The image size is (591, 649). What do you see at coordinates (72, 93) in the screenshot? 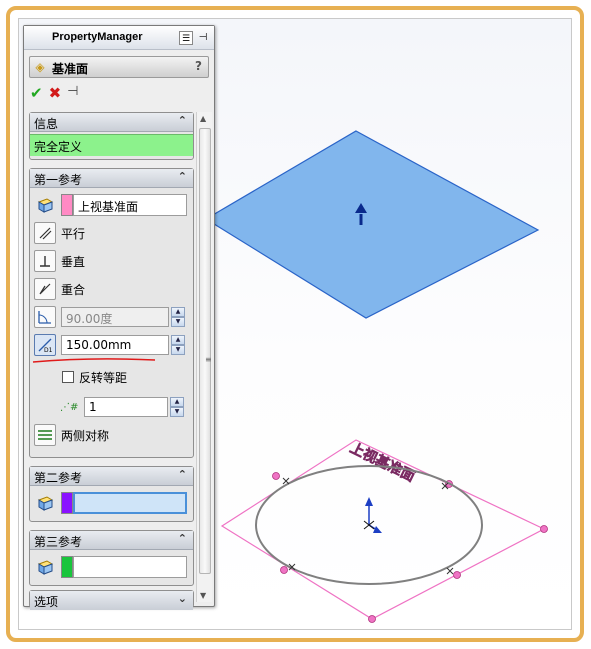
I see `pushpin-icon: ⊣` at bounding box center [72, 93].